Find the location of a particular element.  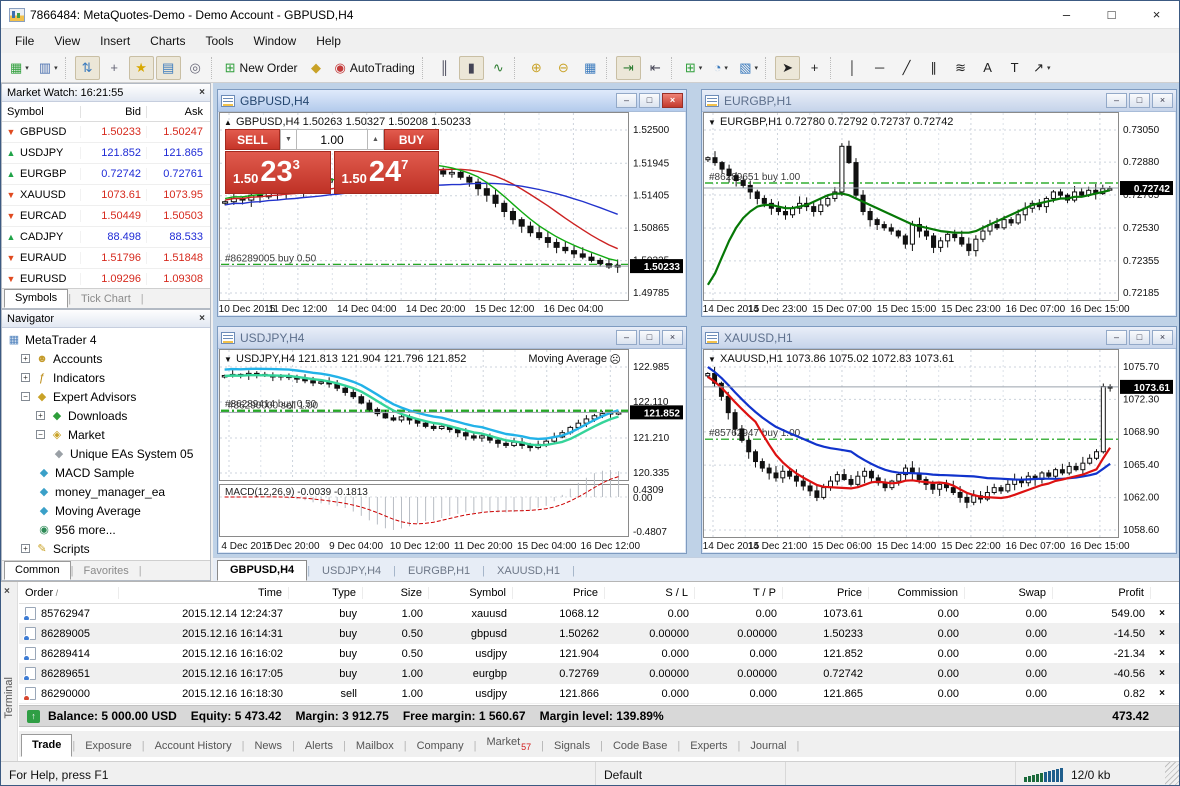

navigator-tab-common: Common is located at coordinates (37, 570).